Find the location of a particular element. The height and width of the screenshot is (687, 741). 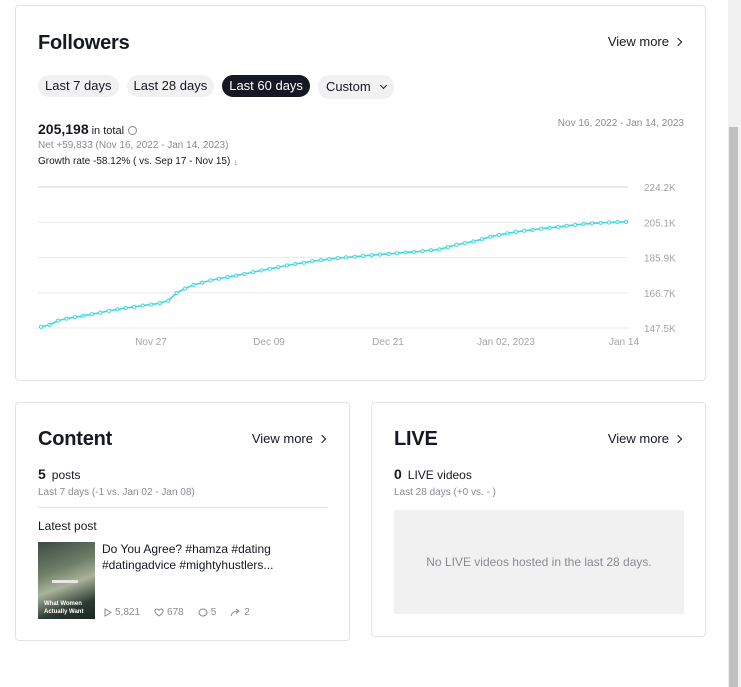

posts-count: 5 posts is located at coordinates (59, 474).